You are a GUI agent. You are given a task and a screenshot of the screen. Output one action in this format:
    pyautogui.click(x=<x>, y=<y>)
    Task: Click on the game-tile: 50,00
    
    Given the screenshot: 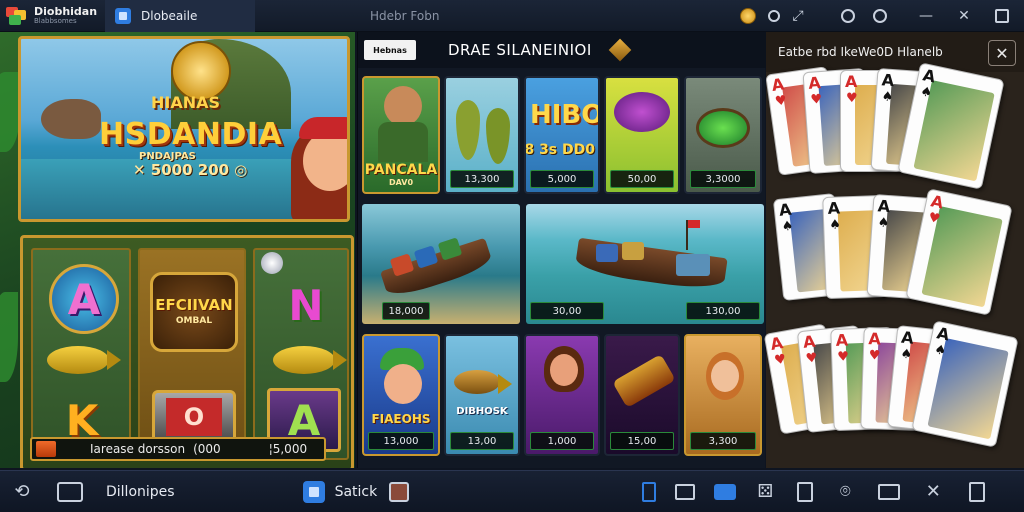 What is the action you would take?
    pyautogui.click(x=642, y=135)
    